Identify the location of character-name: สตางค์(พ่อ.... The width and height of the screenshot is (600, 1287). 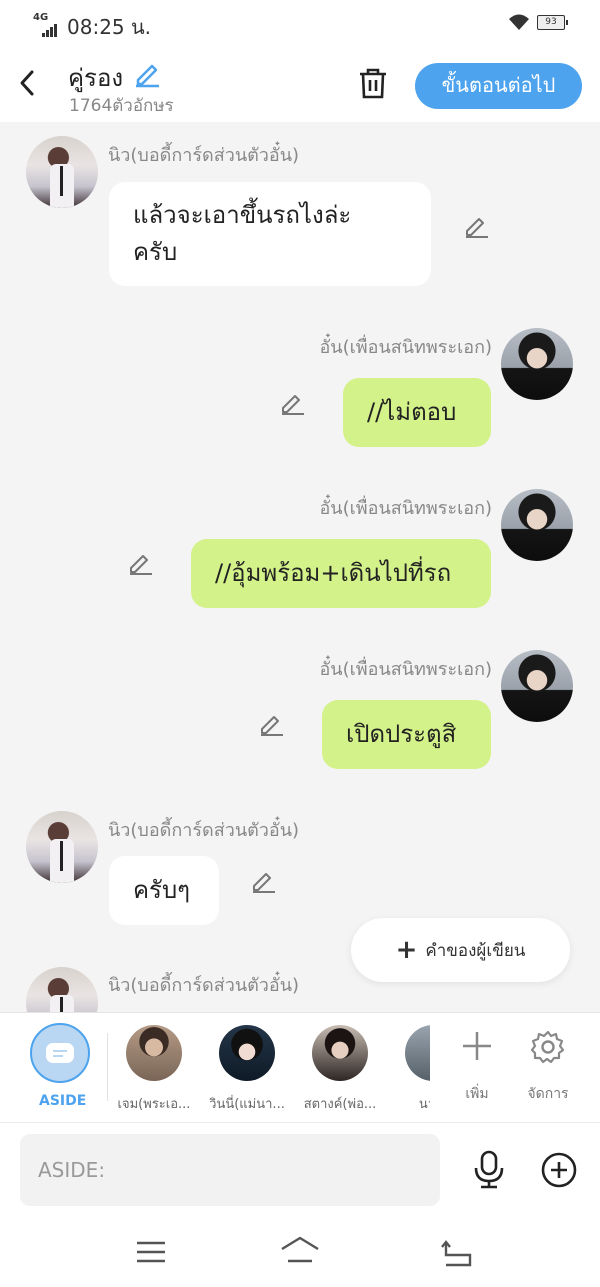
(340, 1104).